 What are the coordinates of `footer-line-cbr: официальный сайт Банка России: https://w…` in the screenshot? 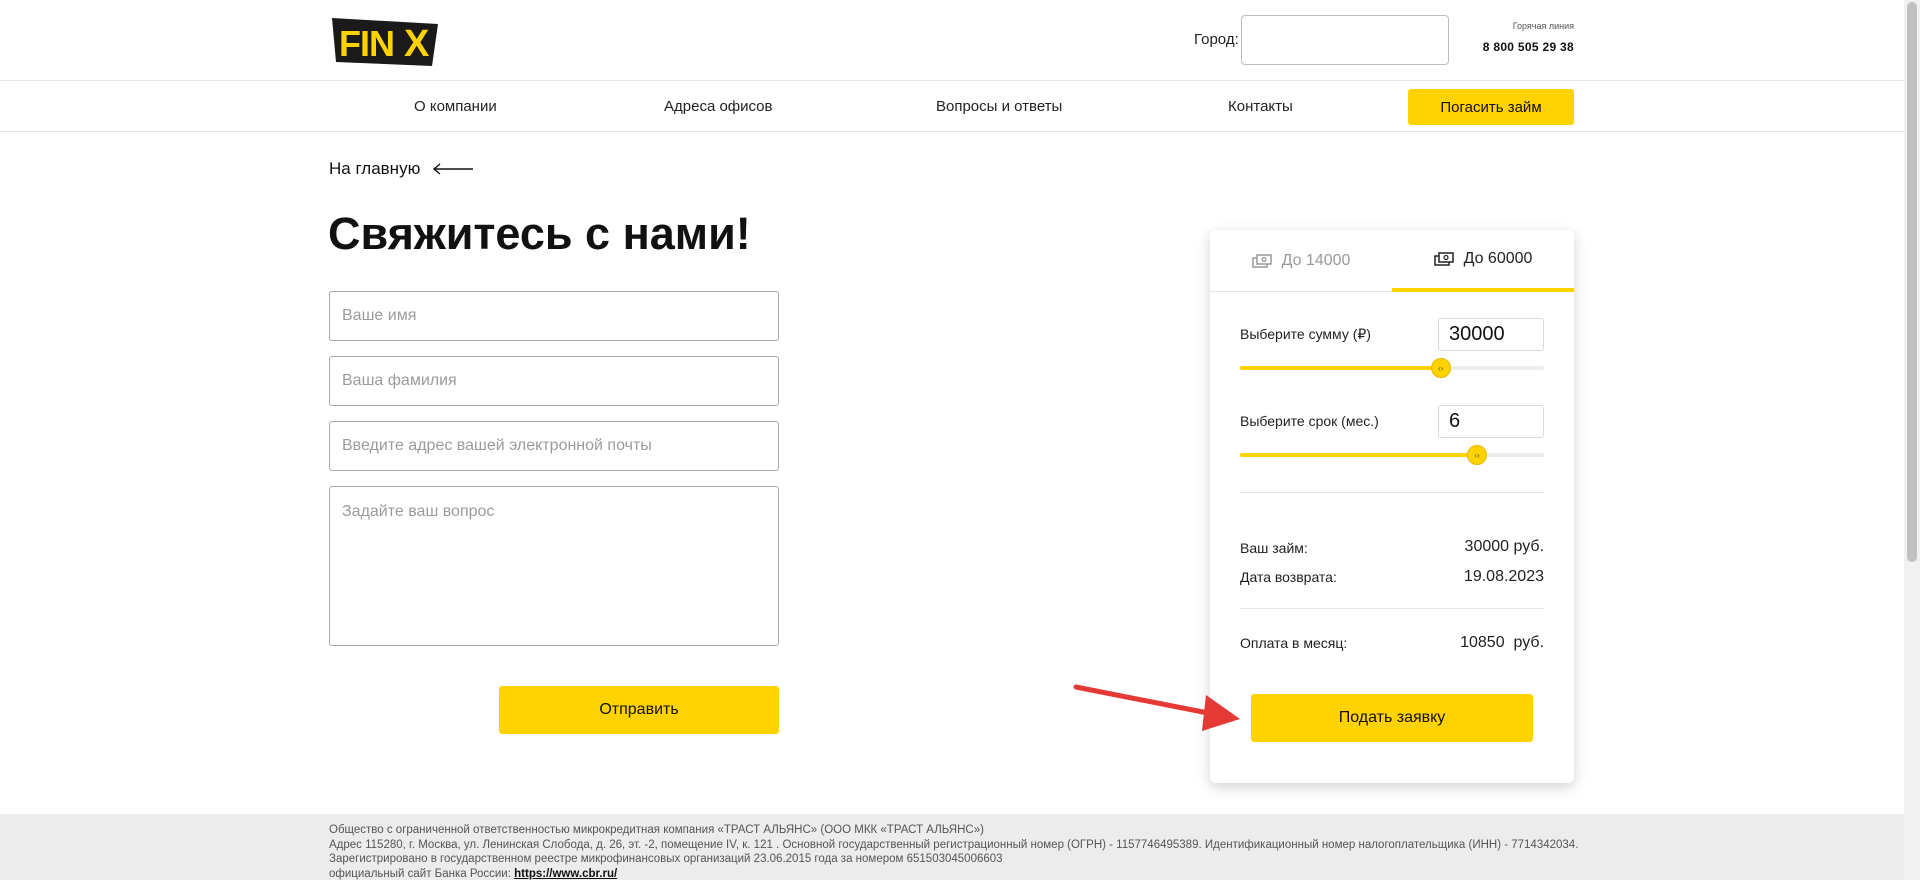 It's located at (954, 873).